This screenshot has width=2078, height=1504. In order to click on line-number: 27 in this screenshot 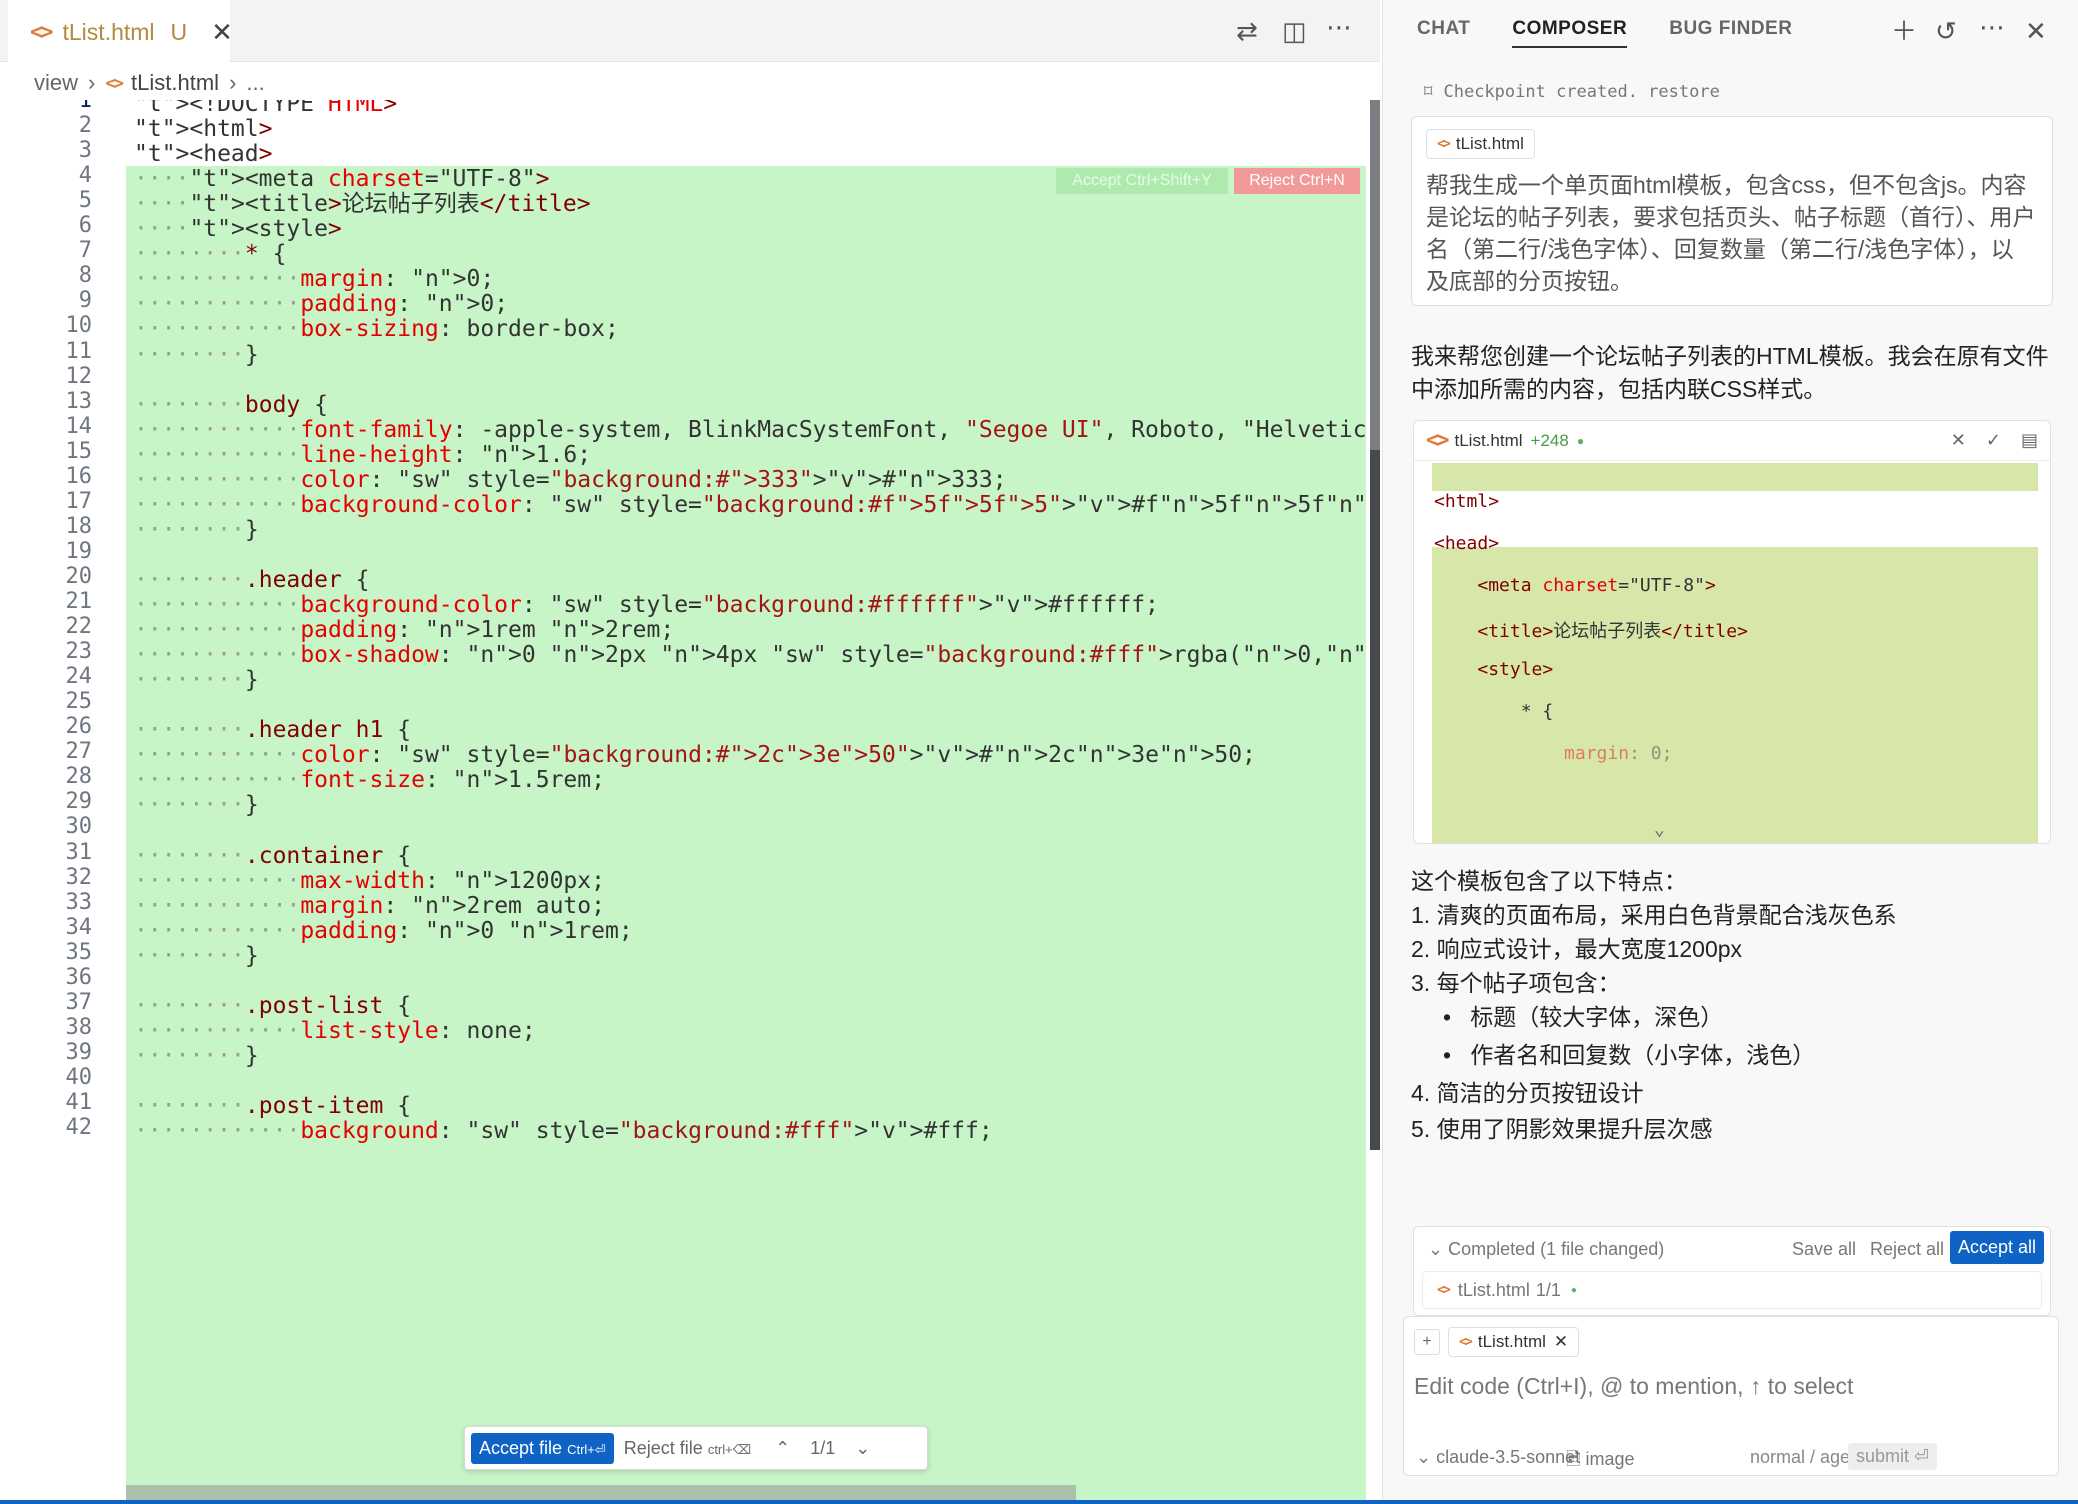, I will do `click(79, 752)`.